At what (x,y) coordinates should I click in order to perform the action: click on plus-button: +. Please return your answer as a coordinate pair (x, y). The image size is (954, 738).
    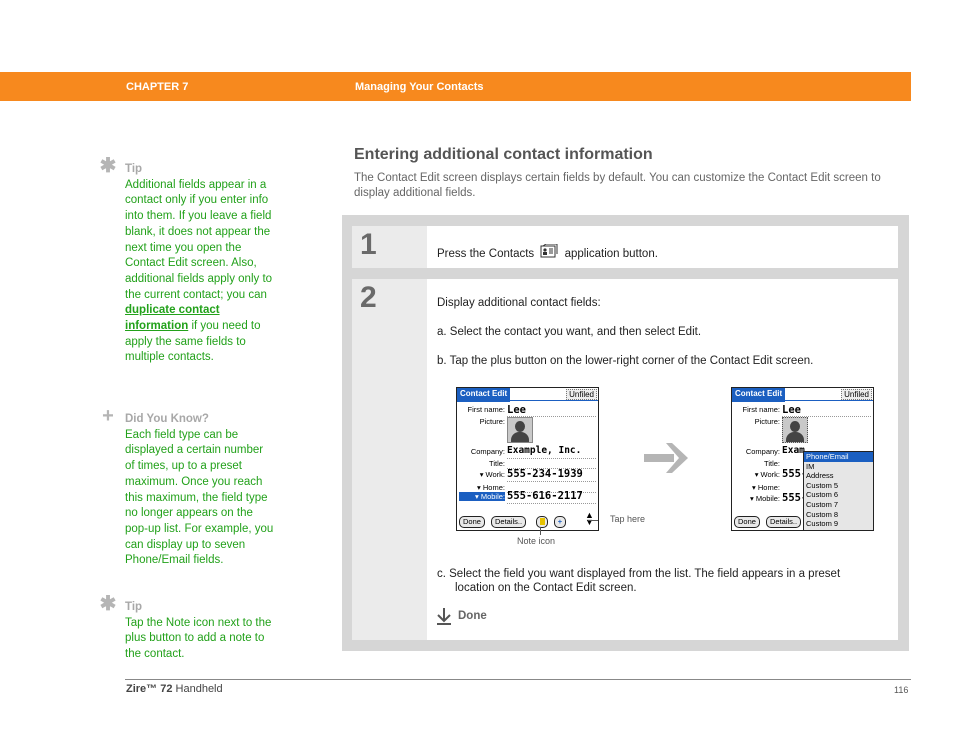
    Looking at the image, I should click on (560, 522).